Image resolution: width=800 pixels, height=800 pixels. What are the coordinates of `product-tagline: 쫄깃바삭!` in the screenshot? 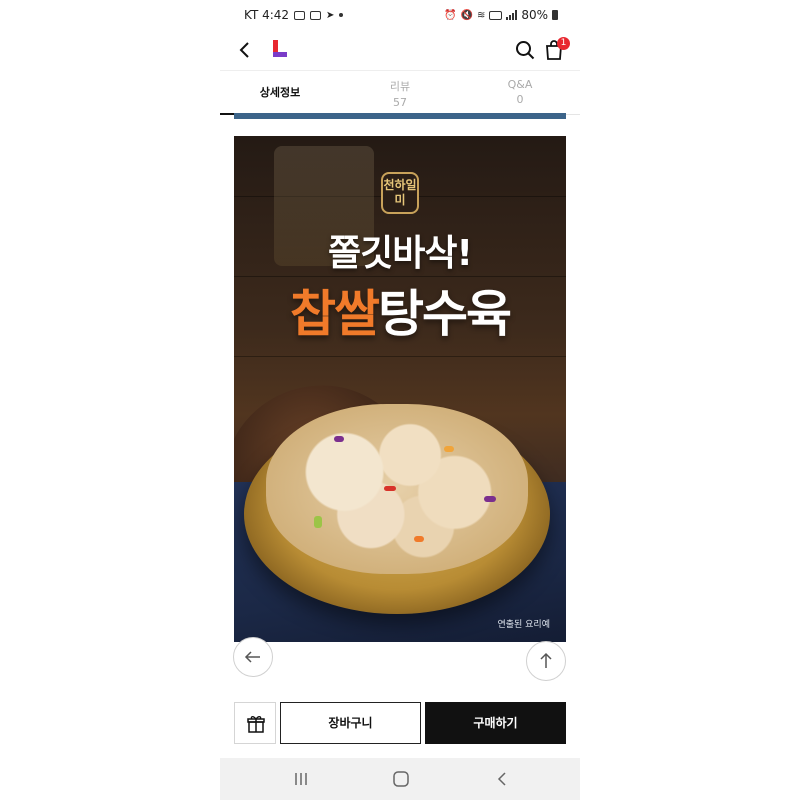 It's located at (400, 253).